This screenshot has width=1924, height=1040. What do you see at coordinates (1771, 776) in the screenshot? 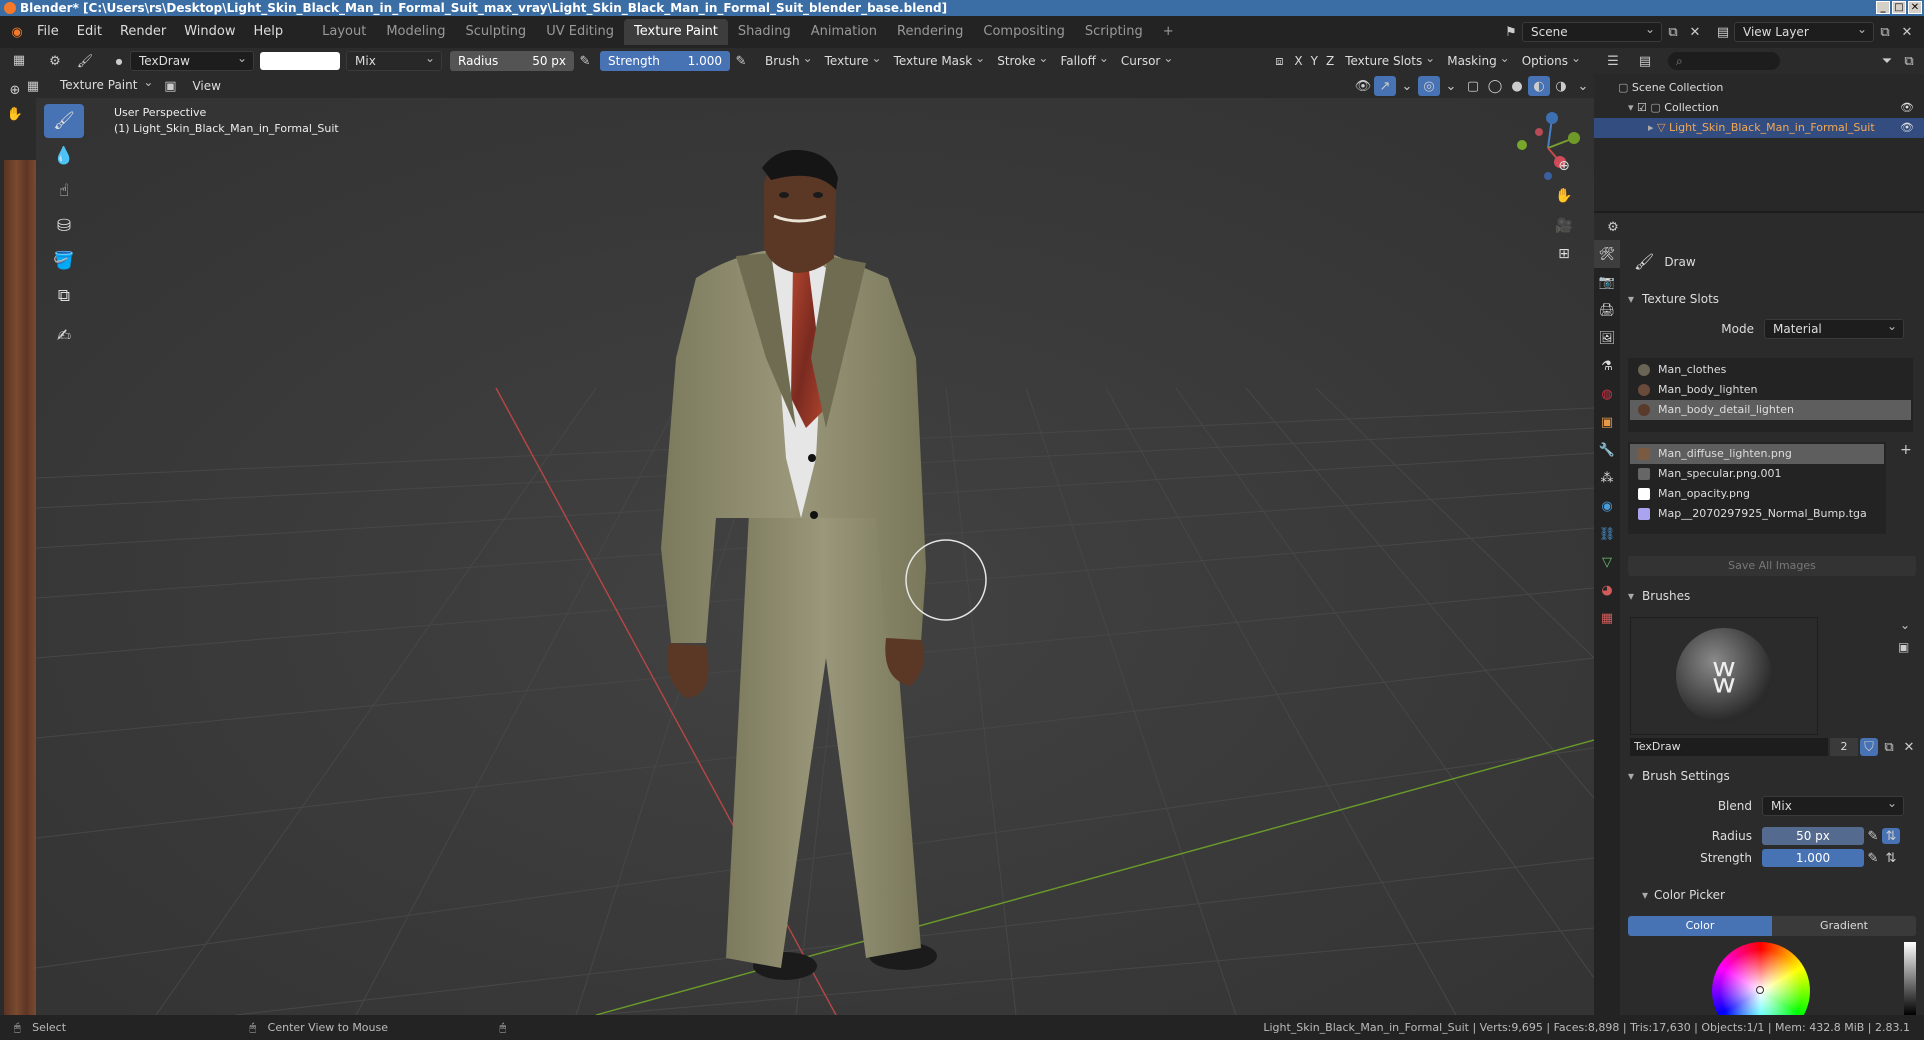
I see `brush-settings-panel-header: Brush Settings` at bounding box center [1771, 776].